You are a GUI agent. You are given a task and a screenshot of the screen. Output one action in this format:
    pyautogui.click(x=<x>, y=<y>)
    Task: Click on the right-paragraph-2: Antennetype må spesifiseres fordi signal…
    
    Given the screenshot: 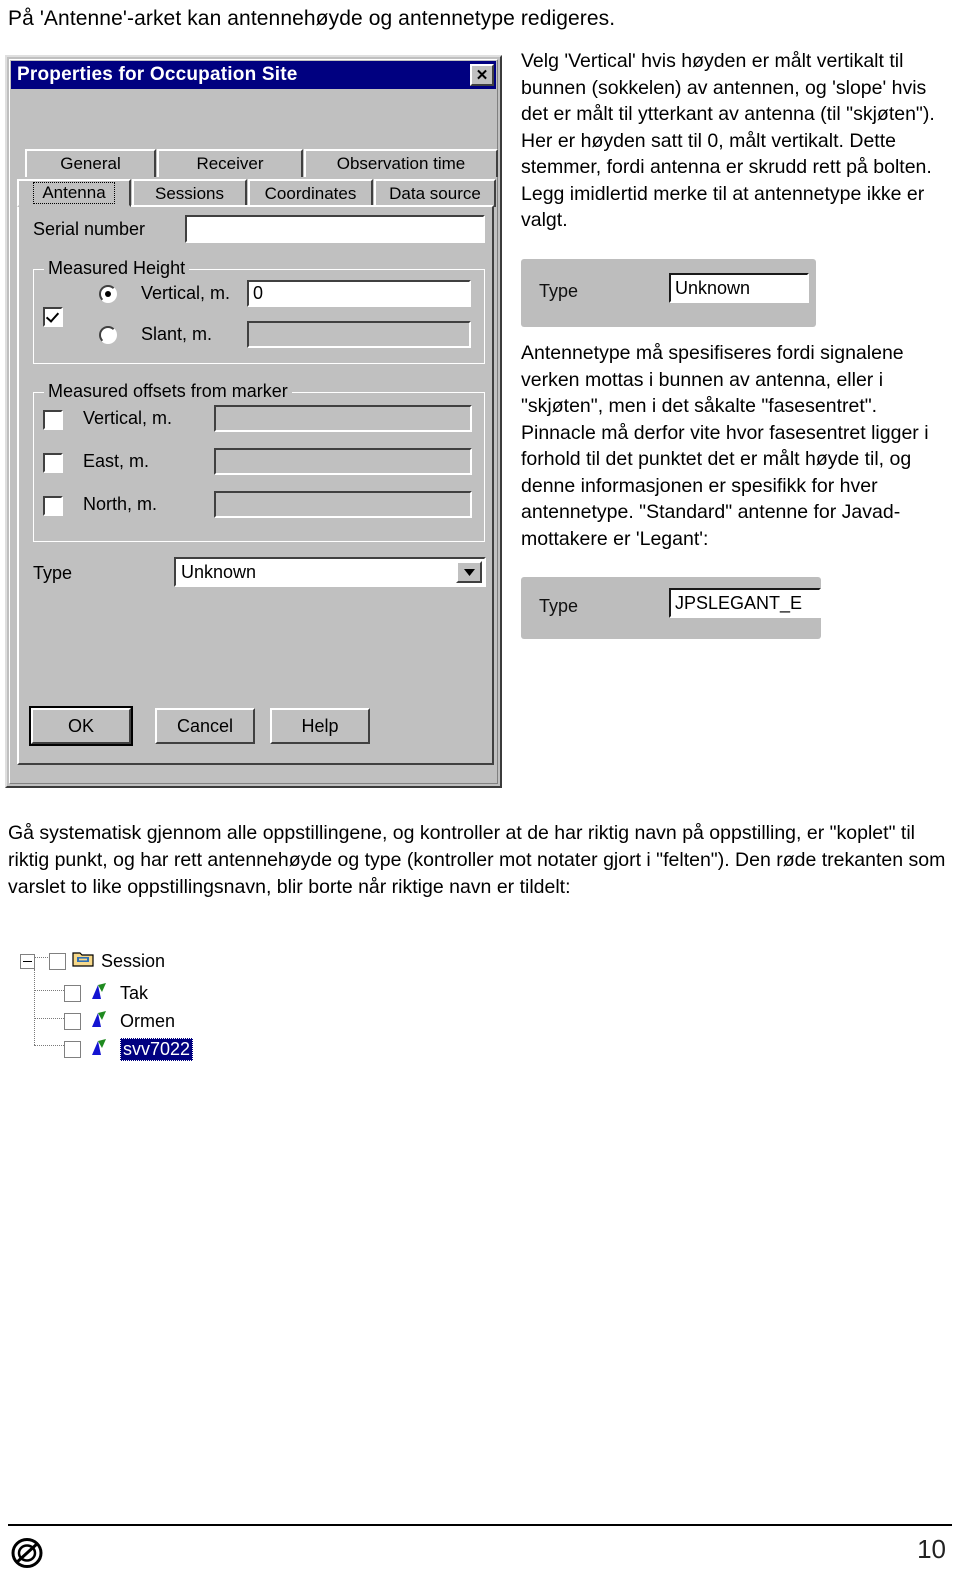 What is the action you would take?
    pyautogui.click(x=725, y=446)
    